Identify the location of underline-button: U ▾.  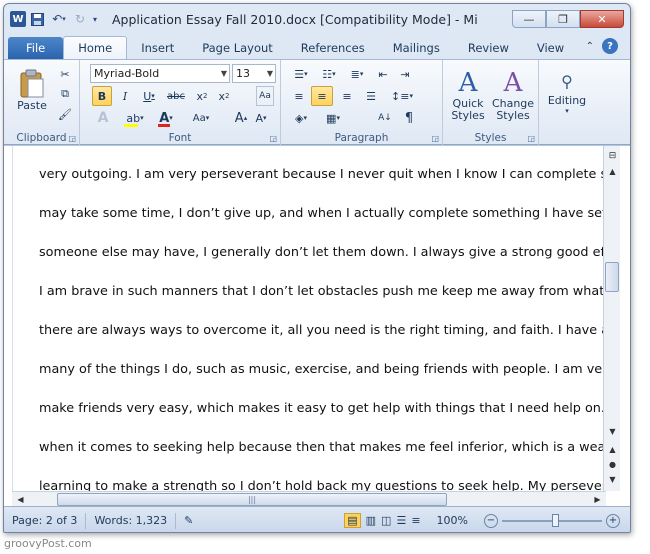
(149, 96).